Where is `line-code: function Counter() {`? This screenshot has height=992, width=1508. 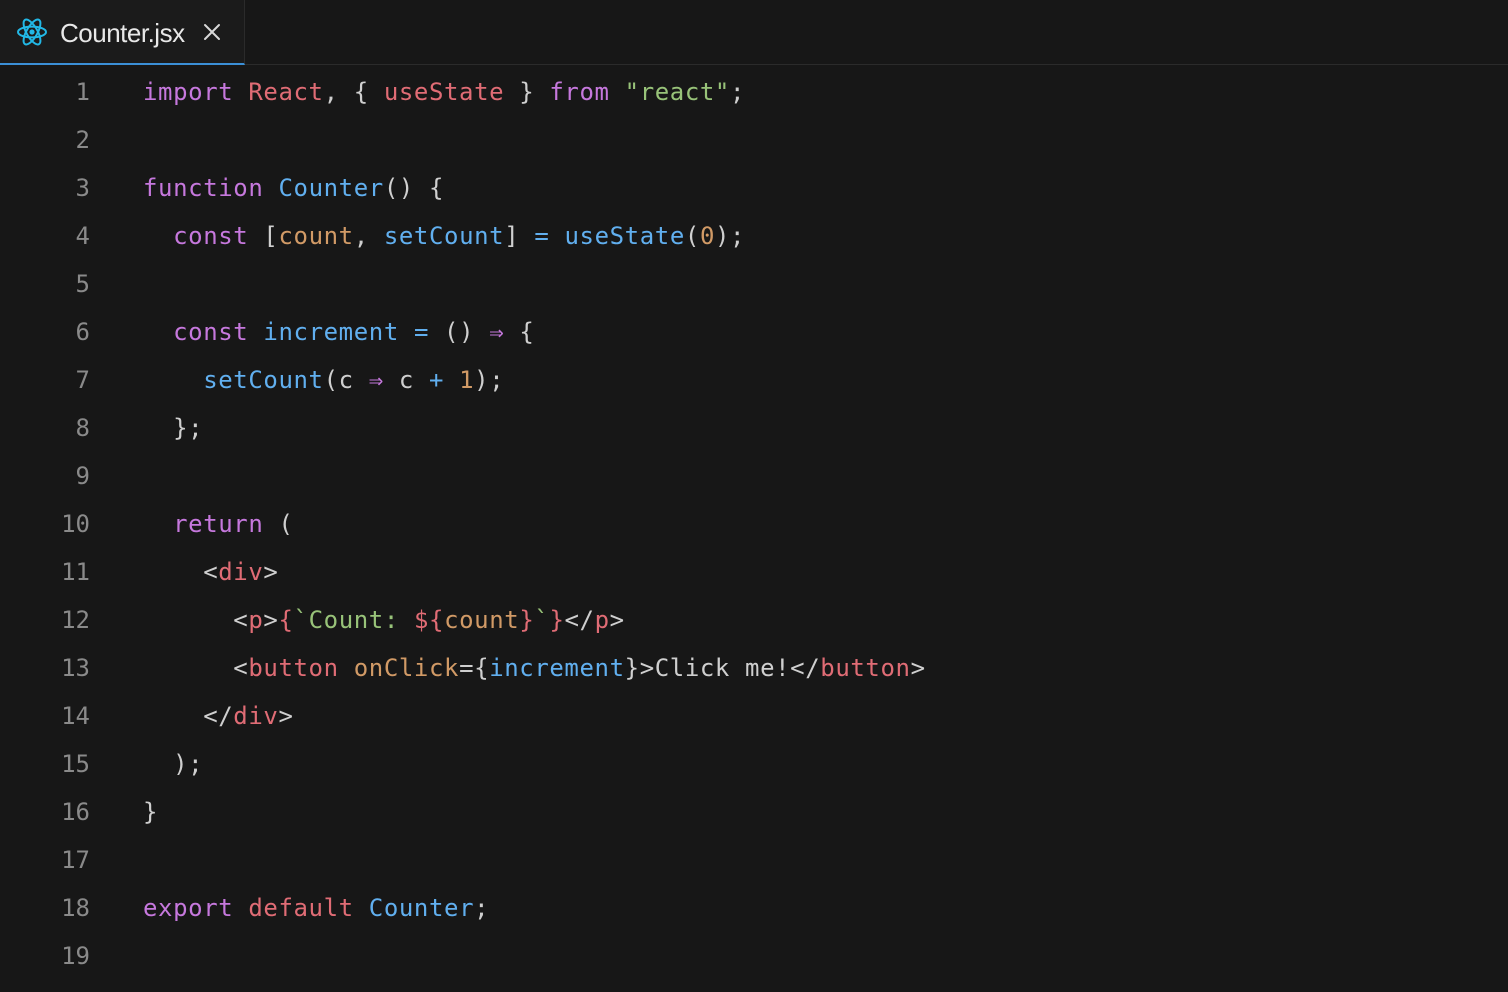
line-code: function Counter() { is located at coordinates (293, 188).